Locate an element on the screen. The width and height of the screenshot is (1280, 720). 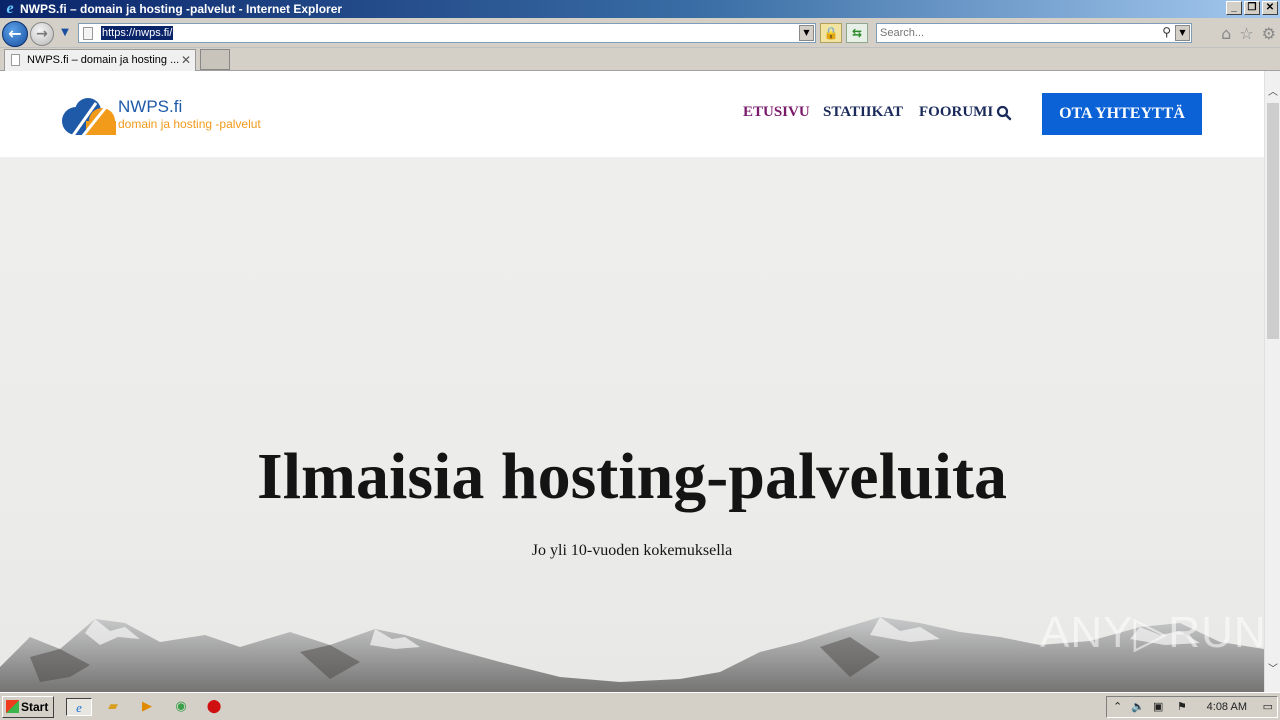
tab-close-icon: ✕ is located at coordinates (186, 60).